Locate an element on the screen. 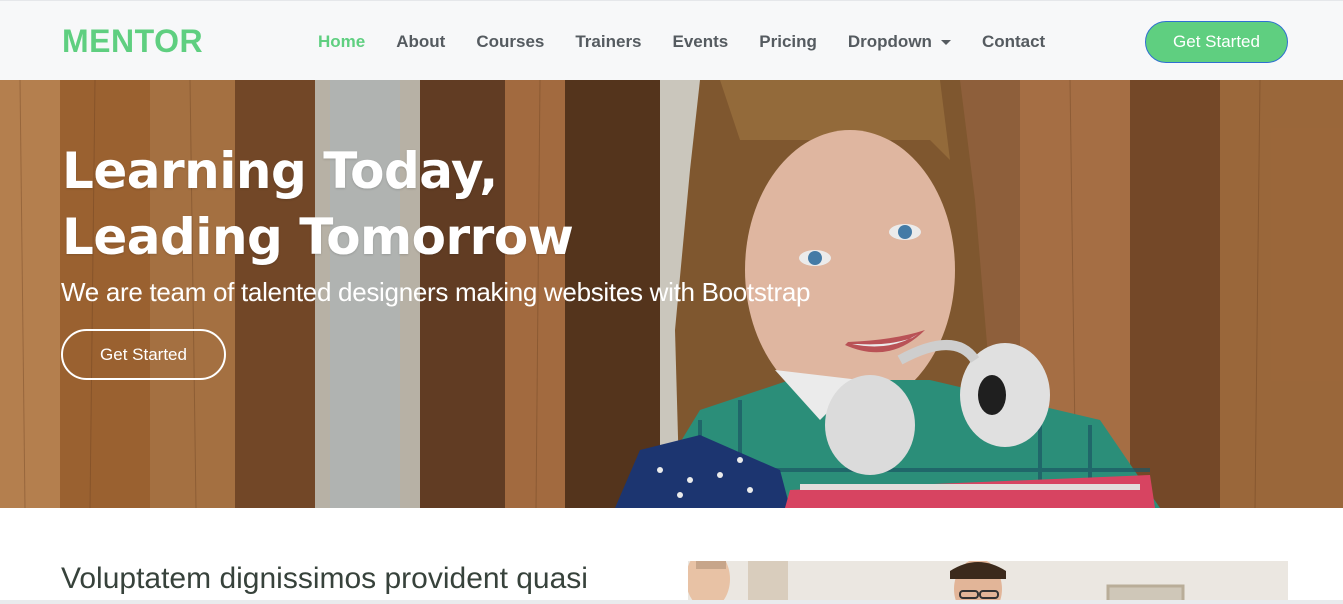 The image size is (1343, 604). section-divider is located at coordinates (671, 602).